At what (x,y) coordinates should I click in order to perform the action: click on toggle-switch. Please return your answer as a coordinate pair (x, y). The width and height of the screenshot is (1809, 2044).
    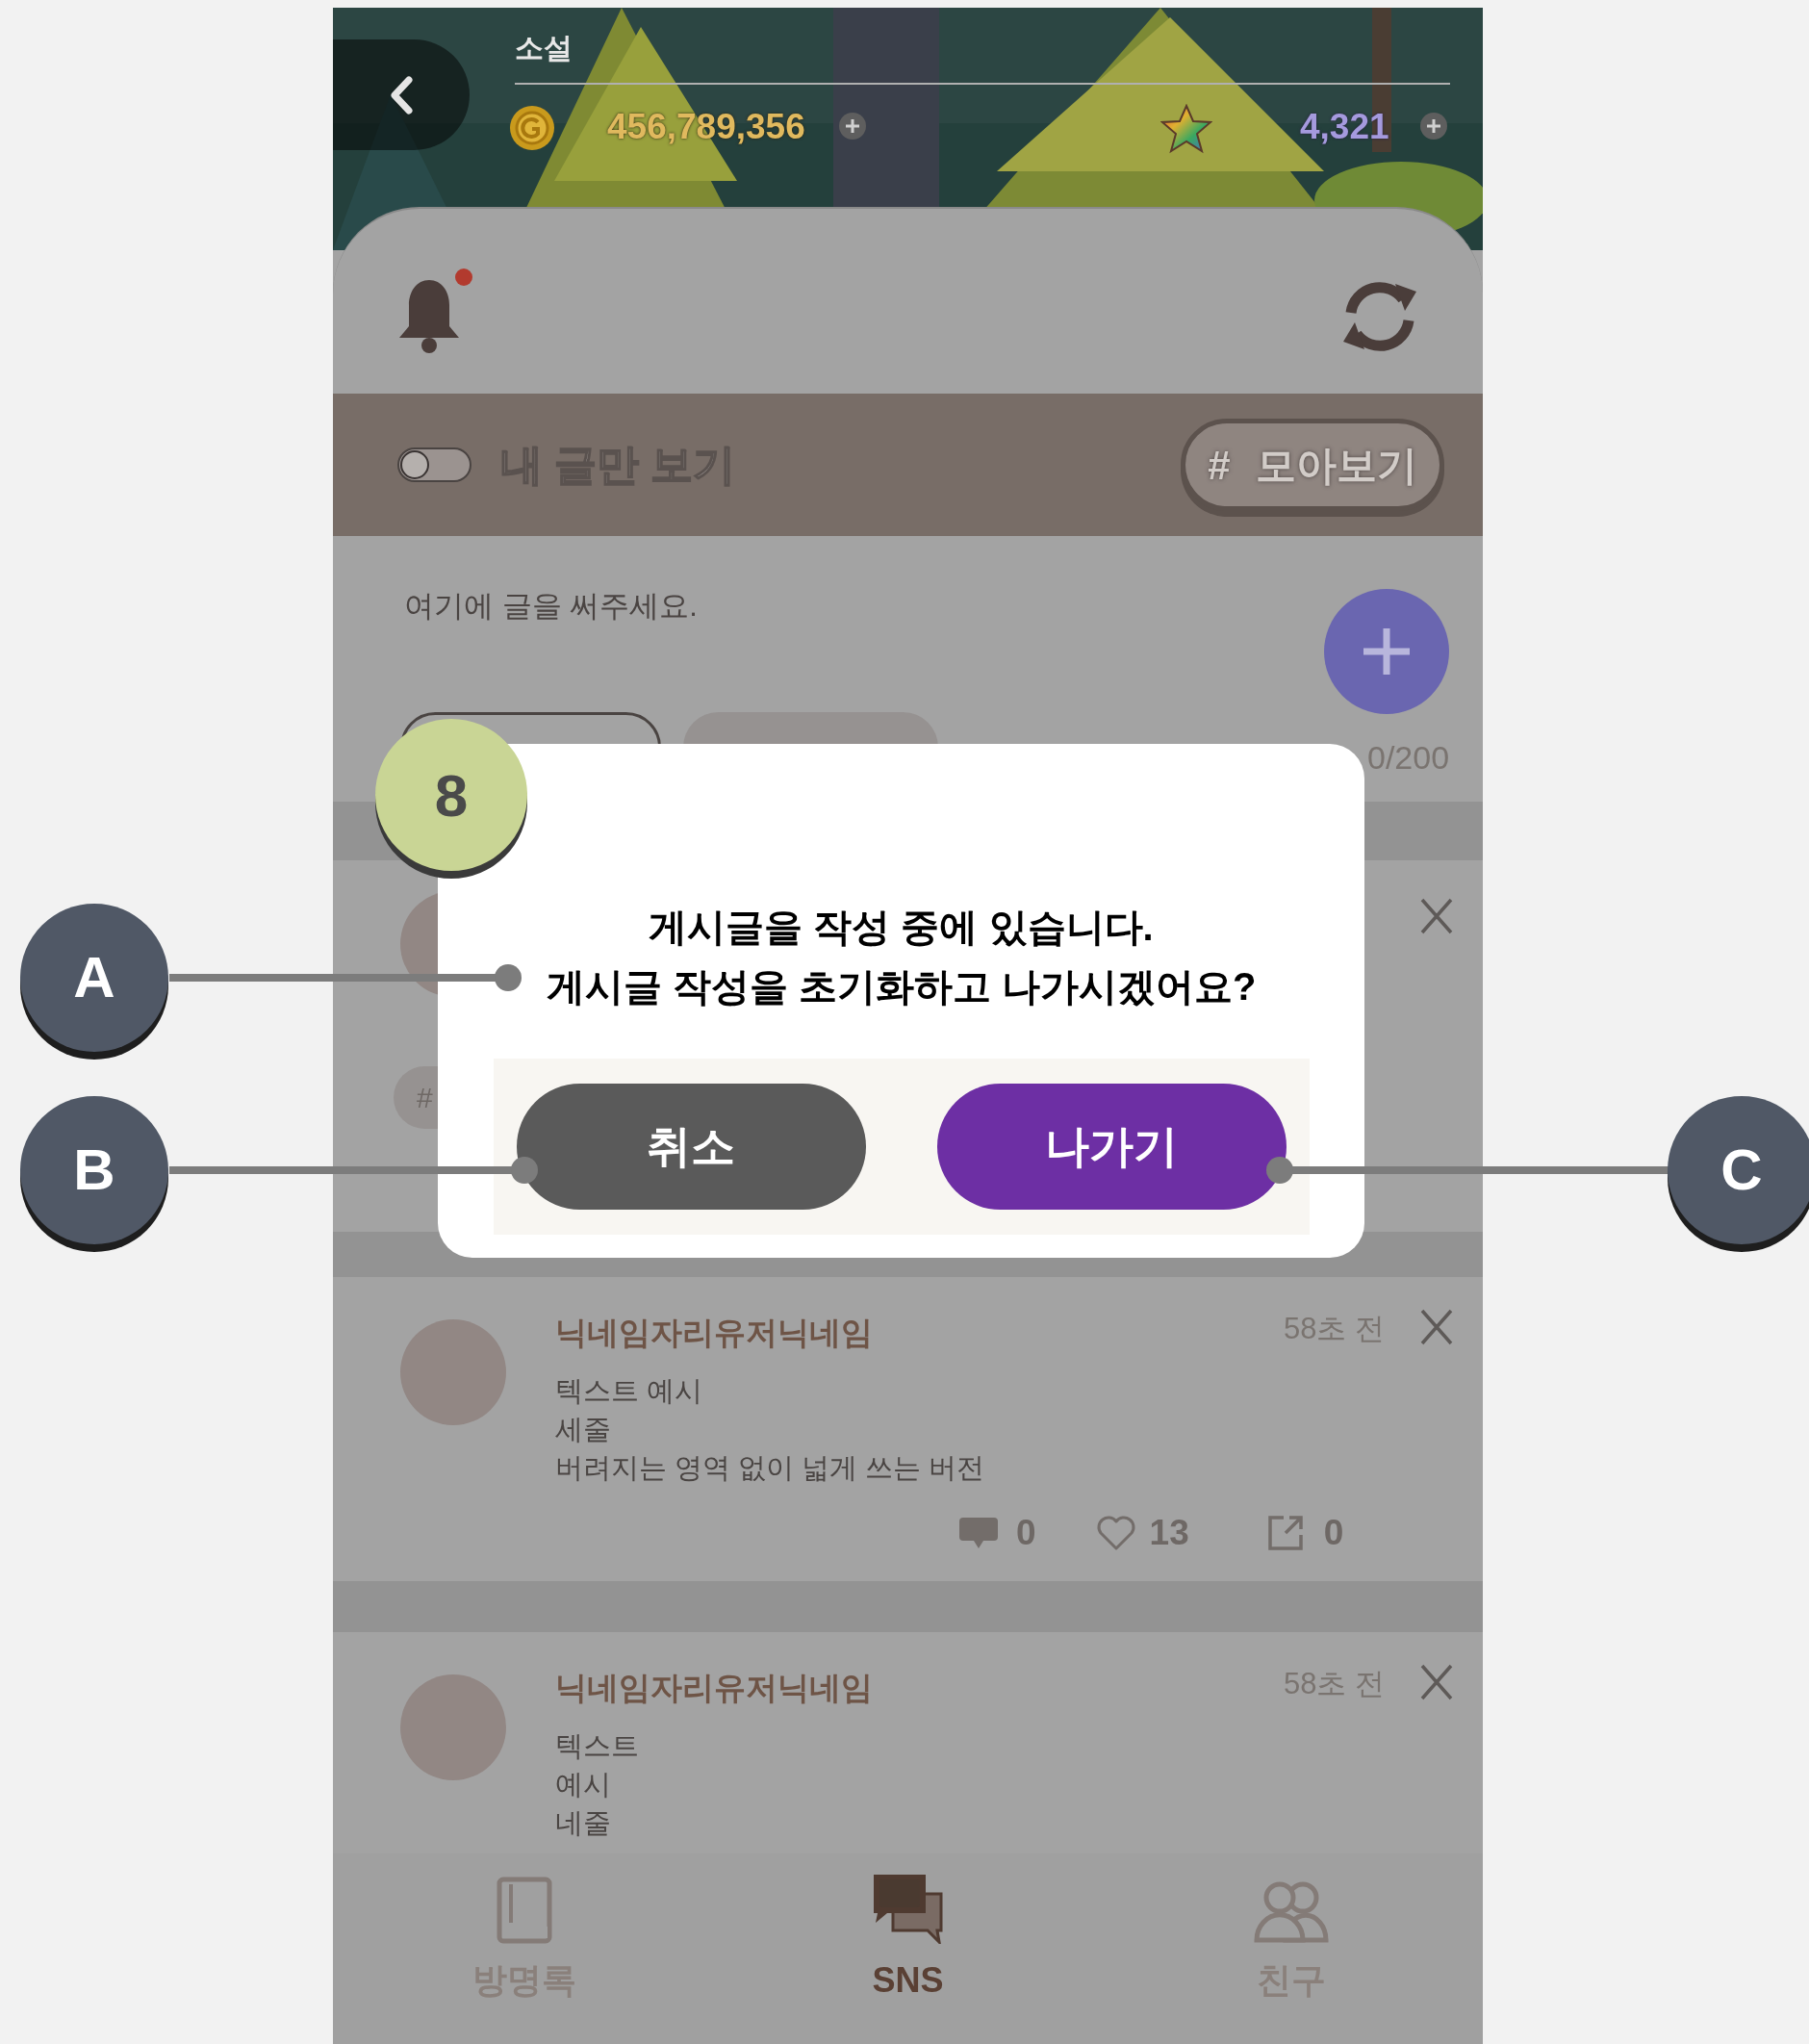
    Looking at the image, I should click on (434, 464).